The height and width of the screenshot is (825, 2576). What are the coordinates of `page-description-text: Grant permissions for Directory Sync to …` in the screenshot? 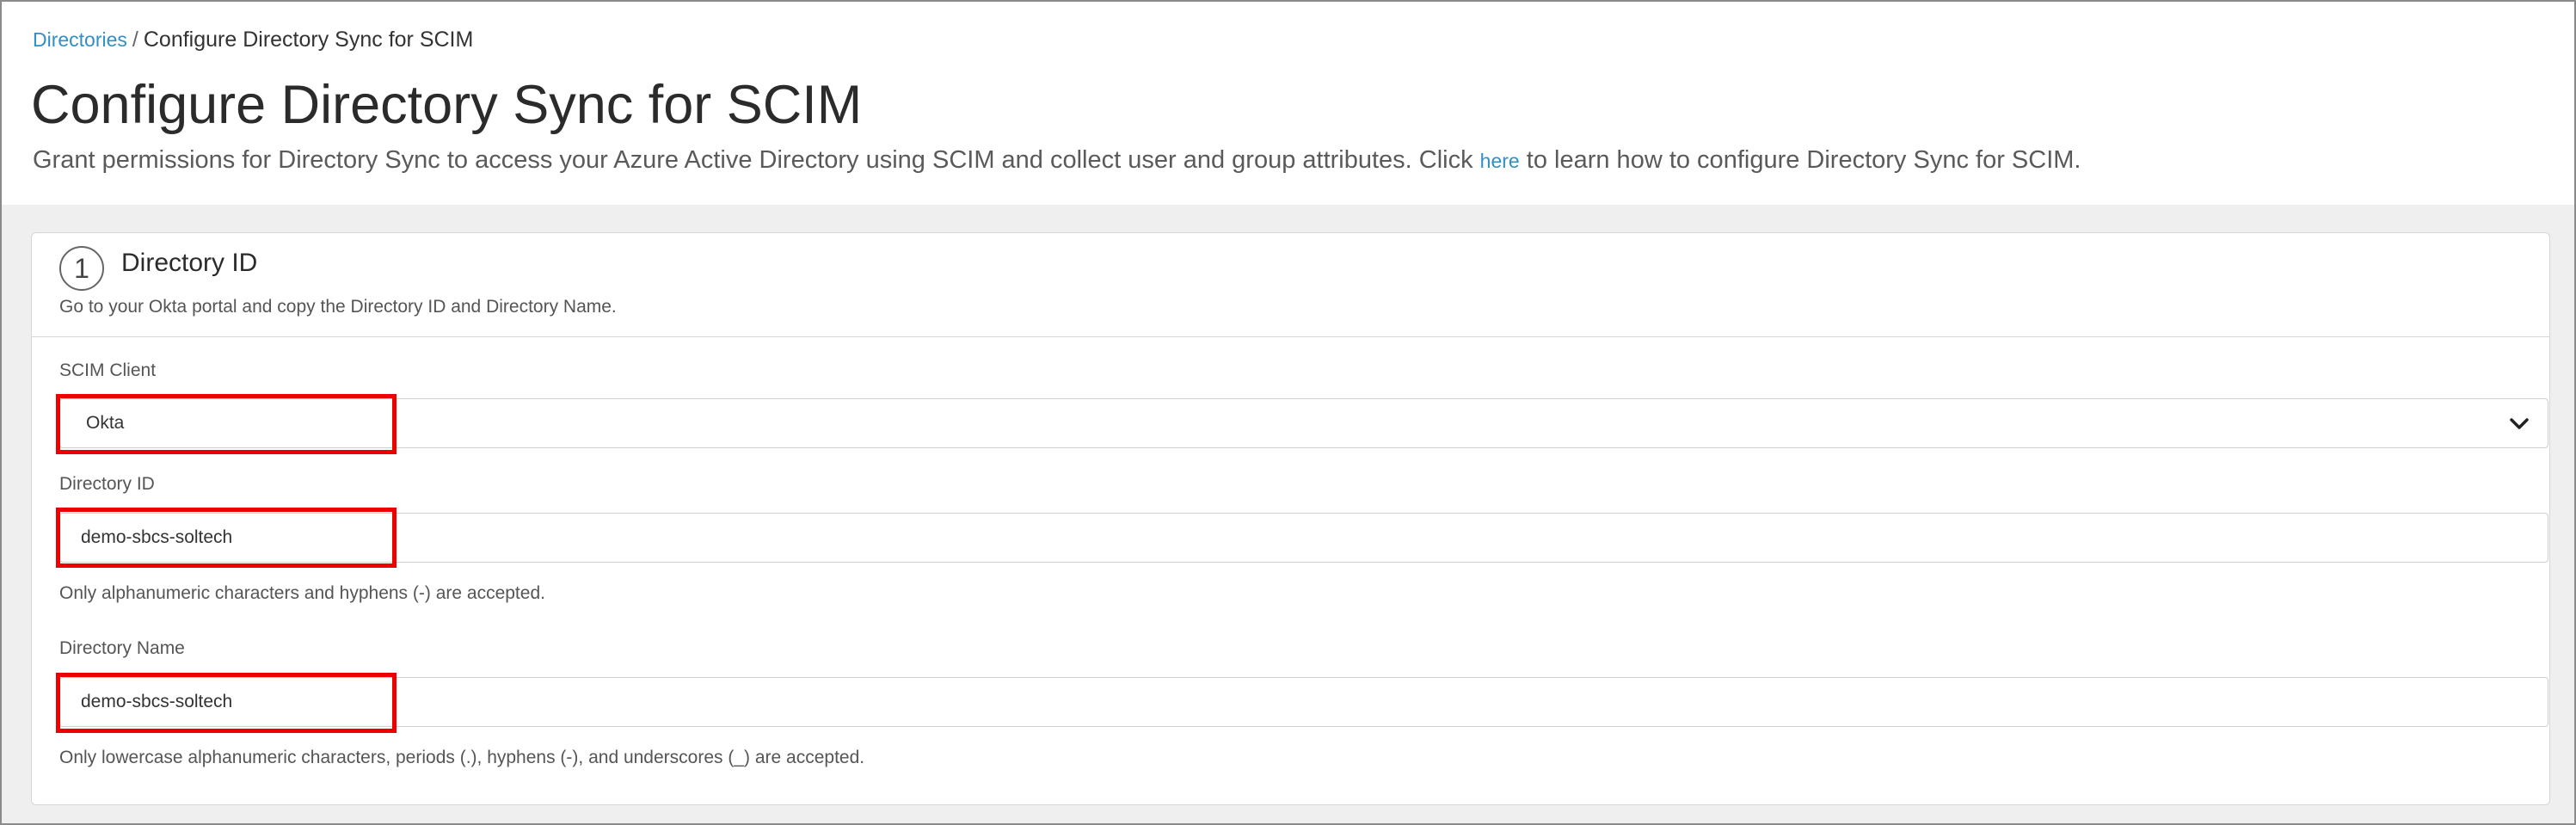 It's located at (756, 160).